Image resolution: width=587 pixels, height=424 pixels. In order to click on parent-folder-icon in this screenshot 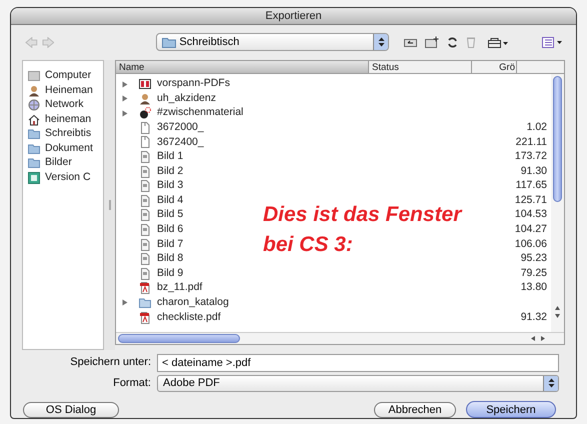, I will do `click(411, 42)`.